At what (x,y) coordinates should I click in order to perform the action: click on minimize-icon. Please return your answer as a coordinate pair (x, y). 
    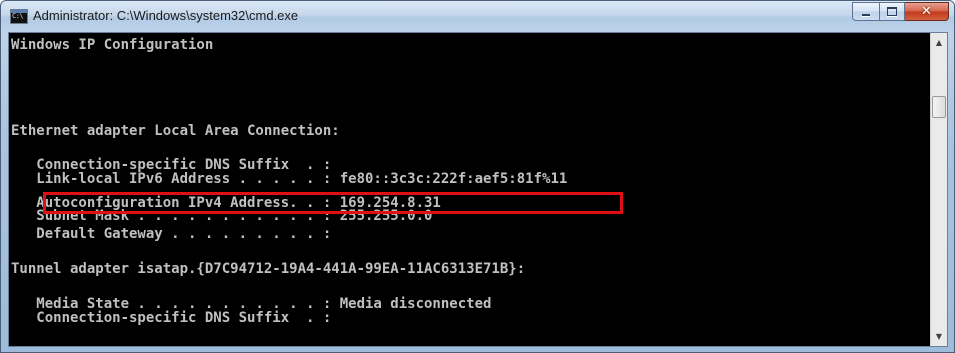
    Looking at the image, I should click on (866, 14).